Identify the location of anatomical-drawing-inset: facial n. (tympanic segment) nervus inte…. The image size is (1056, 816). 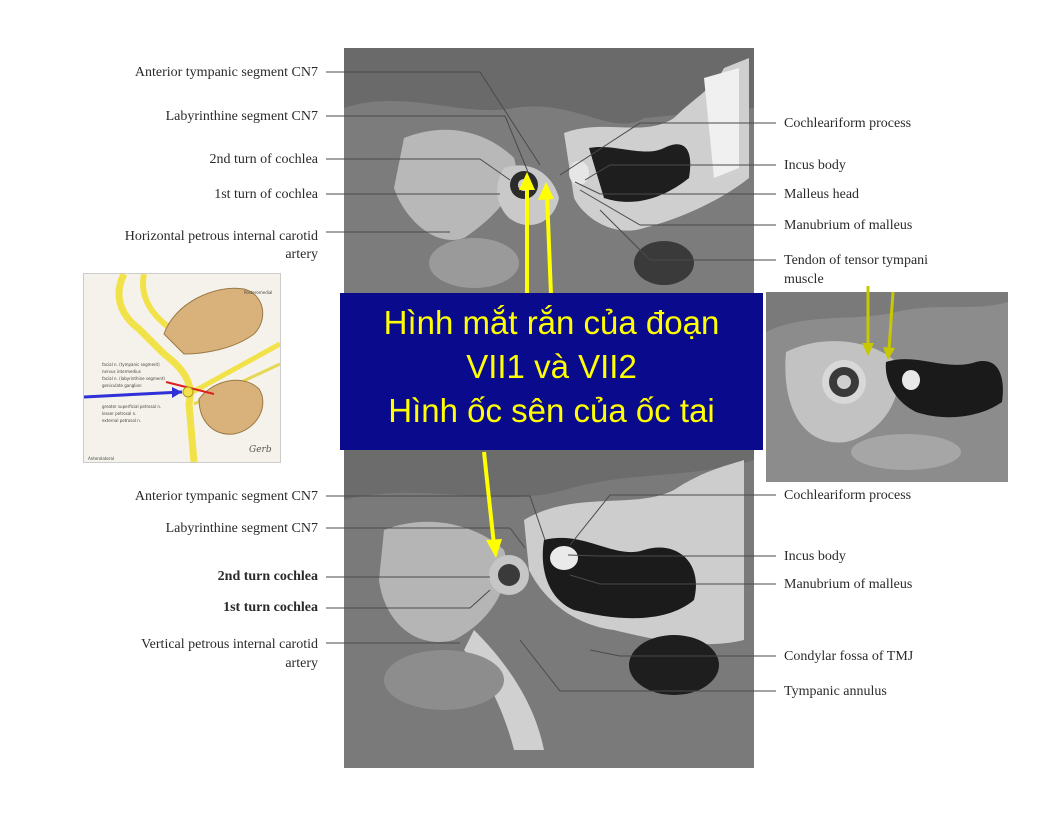
(182, 368).